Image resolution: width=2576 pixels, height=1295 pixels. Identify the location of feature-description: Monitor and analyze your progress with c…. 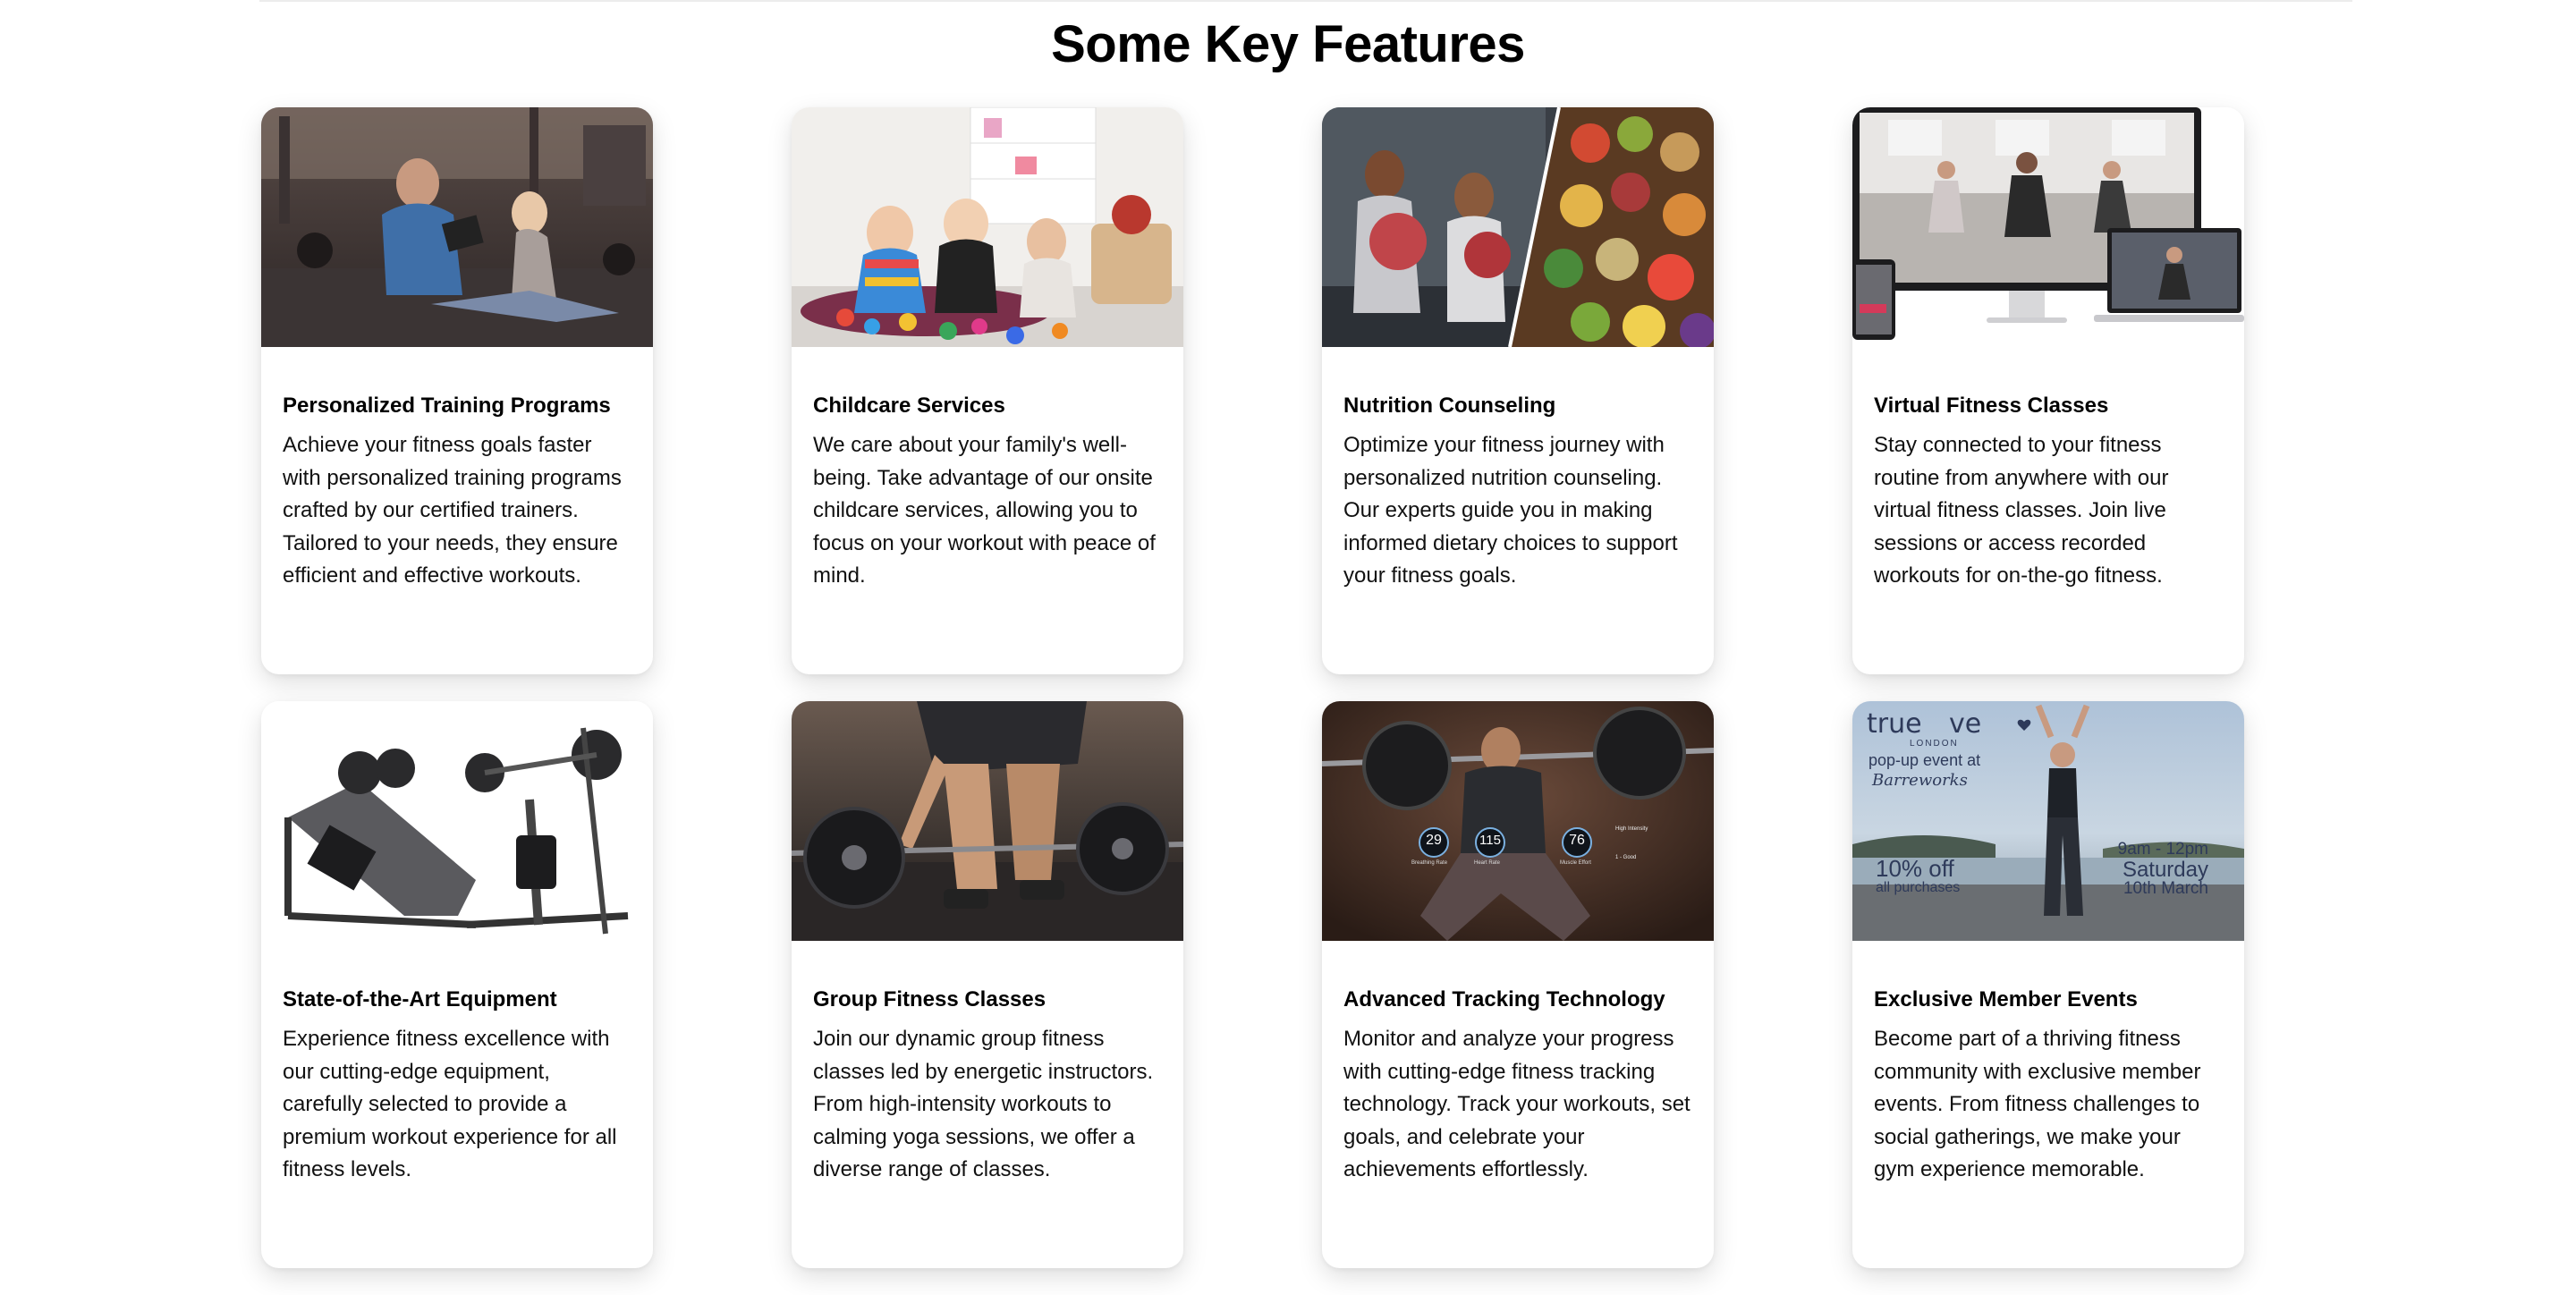
(1516, 1104).